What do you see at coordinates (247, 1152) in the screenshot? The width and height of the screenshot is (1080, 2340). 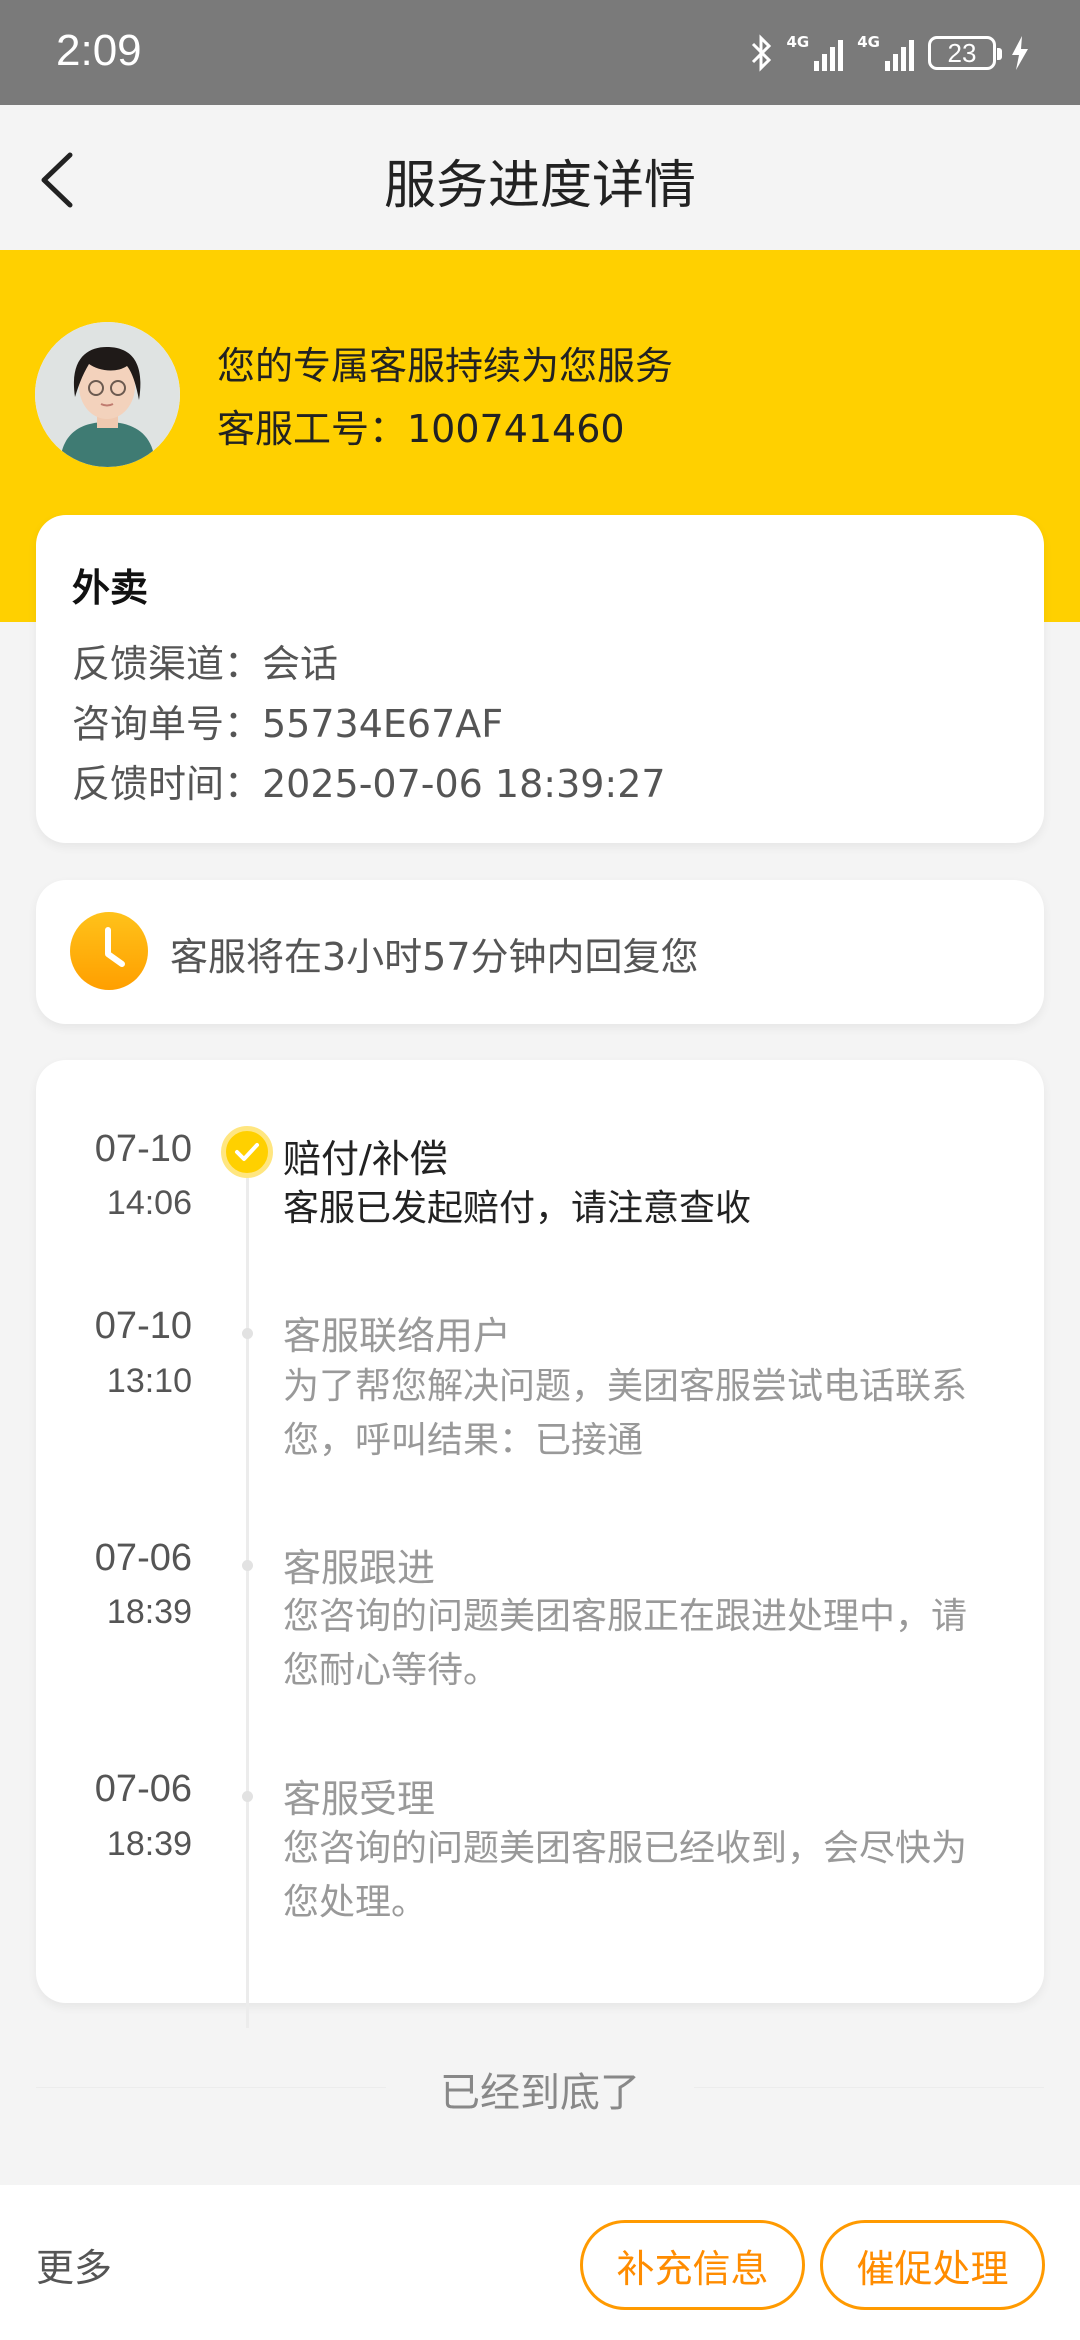 I see `check-icon` at bounding box center [247, 1152].